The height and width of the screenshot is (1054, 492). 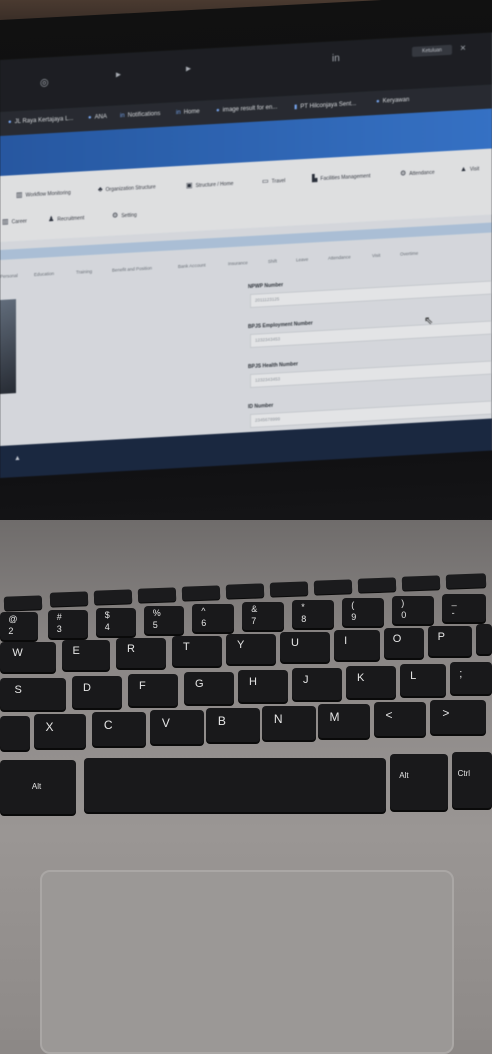 What do you see at coordinates (296, 107) in the screenshot?
I see `bookmark-icon: ▮` at bounding box center [296, 107].